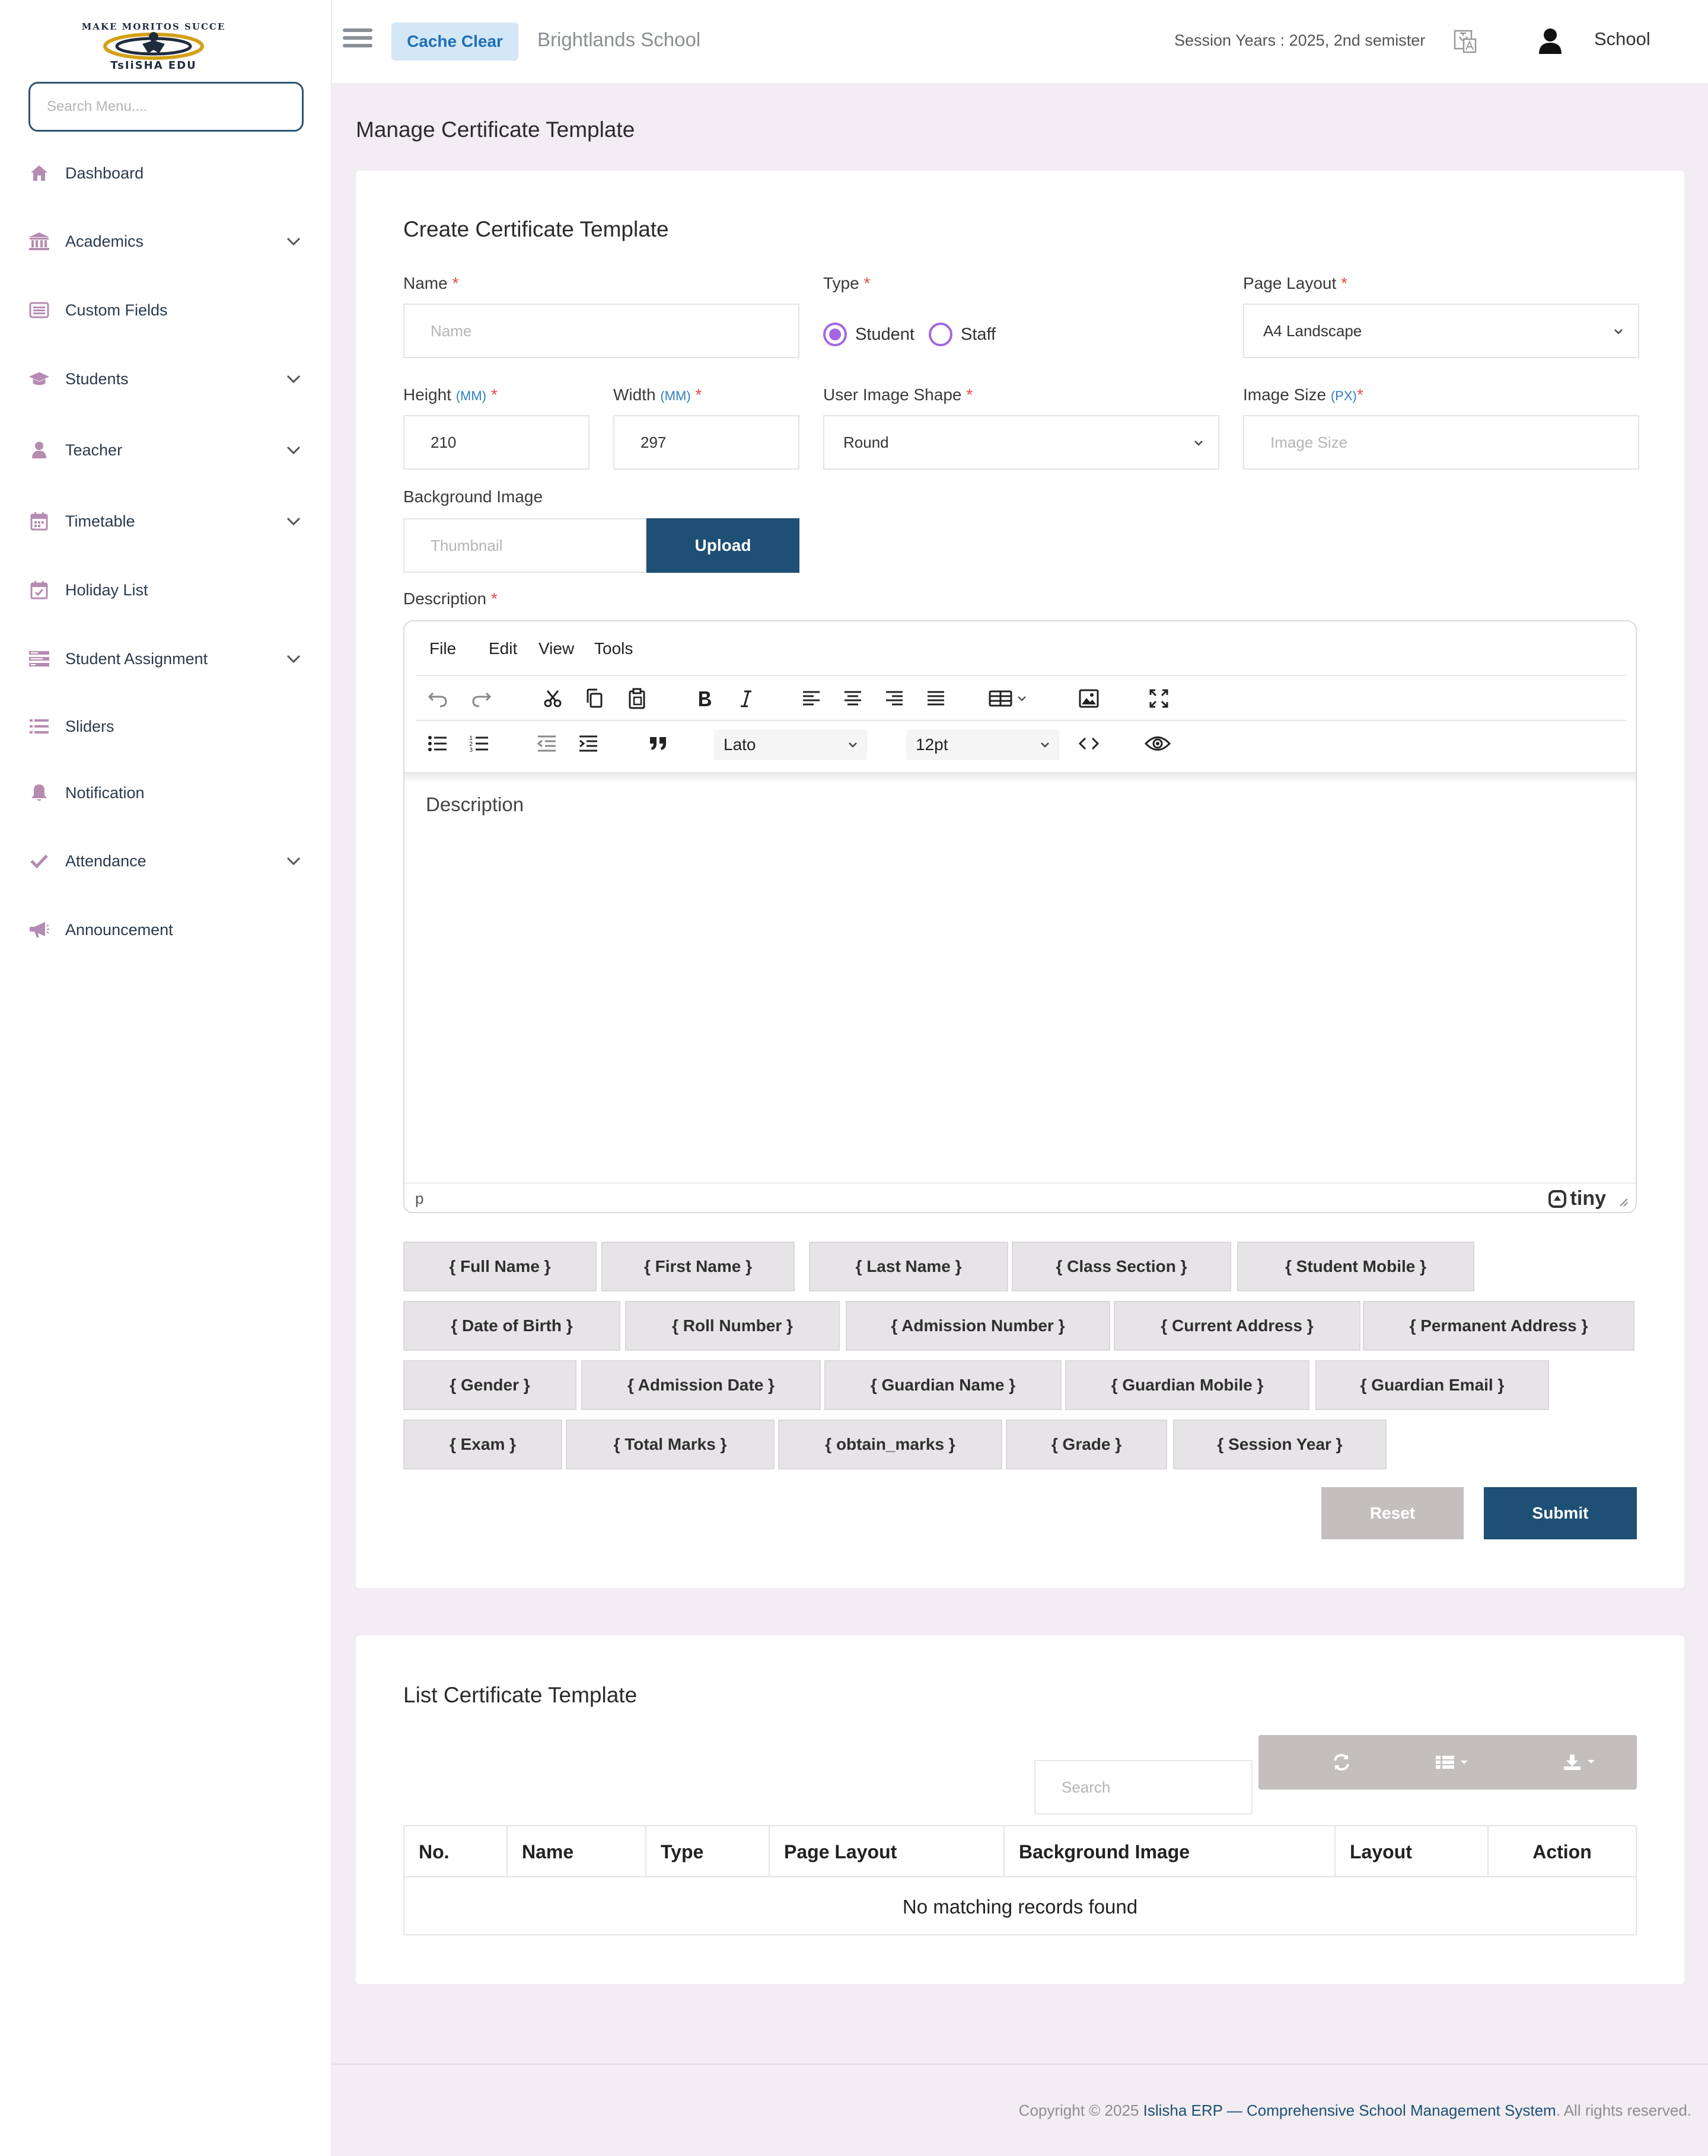  What do you see at coordinates (166, 726) in the screenshot?
I see `sidebar-item-sliders: Sliders` at bounding box center [166, 726].